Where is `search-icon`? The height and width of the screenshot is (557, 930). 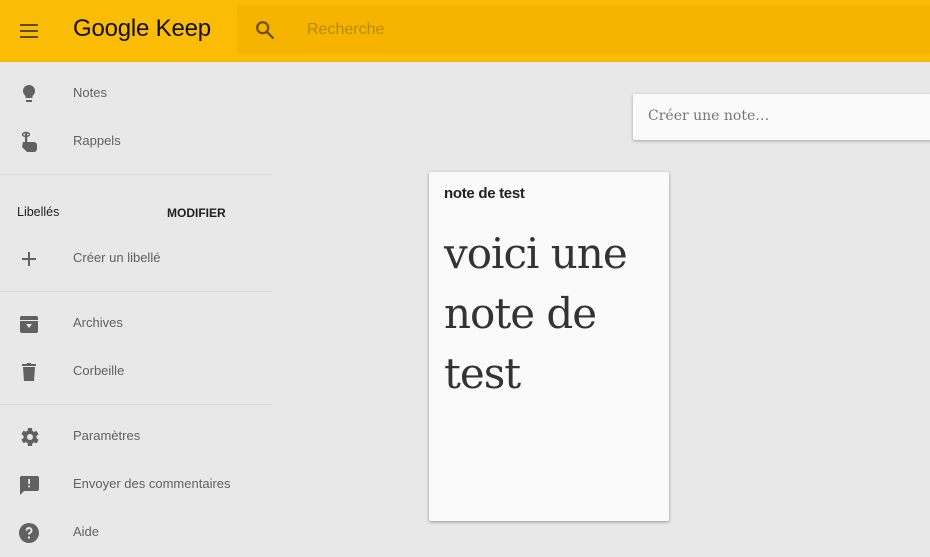 search-icon is located at coordinates (265, 30).